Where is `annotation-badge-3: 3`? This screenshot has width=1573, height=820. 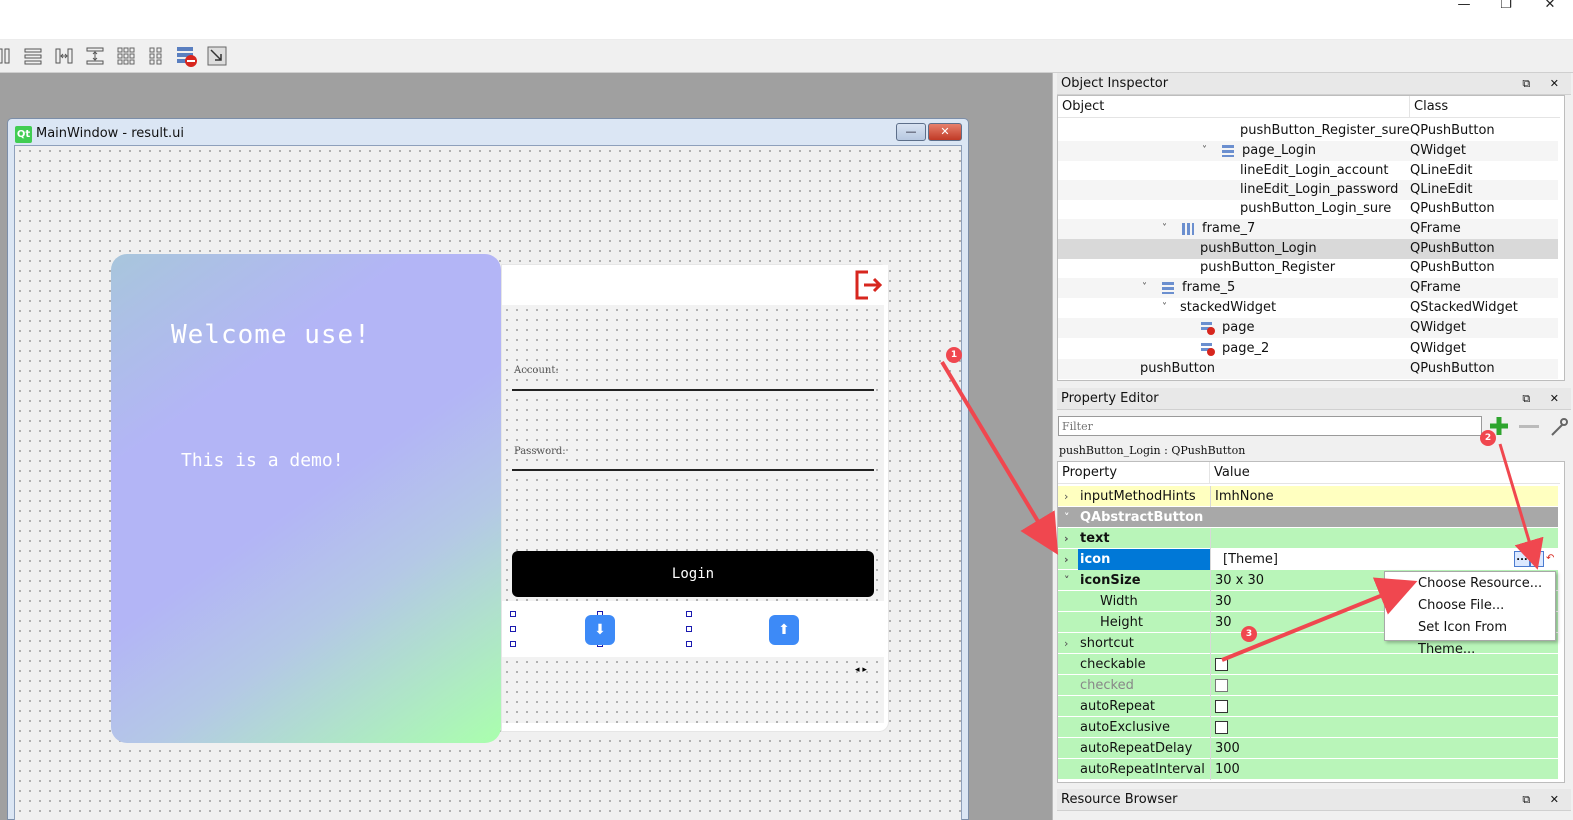
annotation-badge-3: 3 is located at coordinates (1249, 634).